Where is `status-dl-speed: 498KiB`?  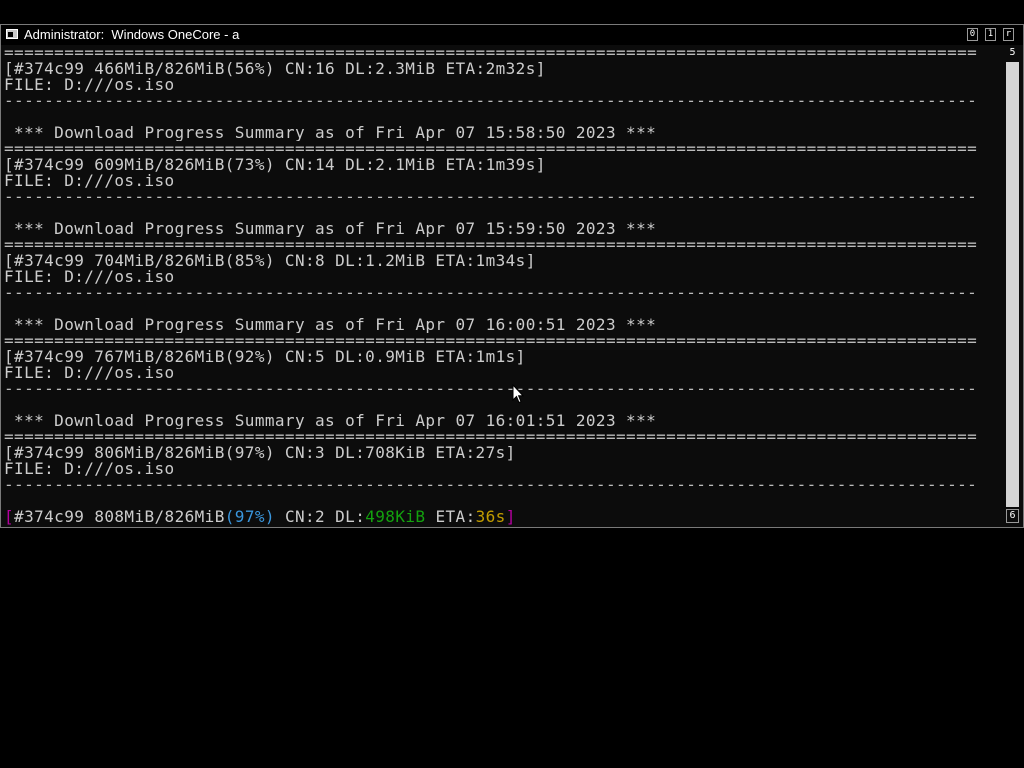
status-dl-speed: 498KiB is located at coordinates (395, 517).